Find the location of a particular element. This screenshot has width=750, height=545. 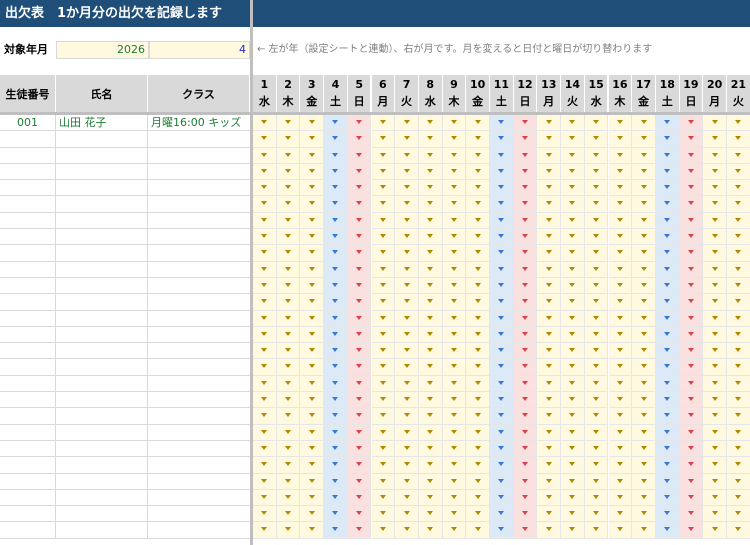

student-name-cell is located at coordinates (102, 253).